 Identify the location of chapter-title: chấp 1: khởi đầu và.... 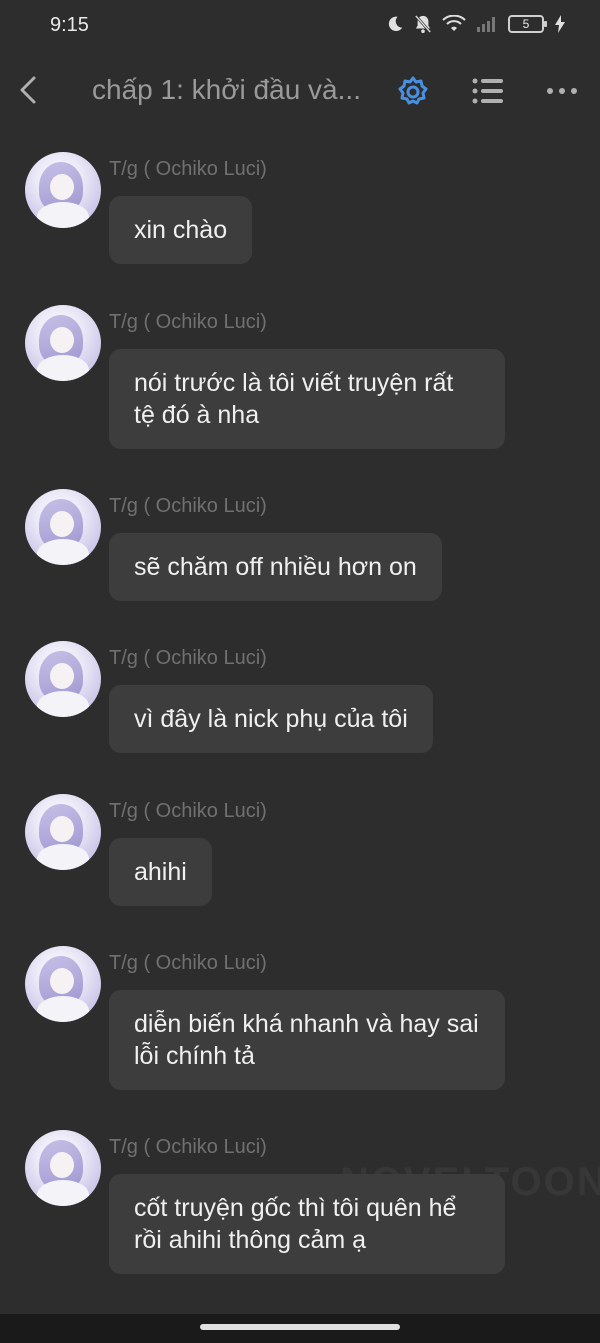
(226, 89).